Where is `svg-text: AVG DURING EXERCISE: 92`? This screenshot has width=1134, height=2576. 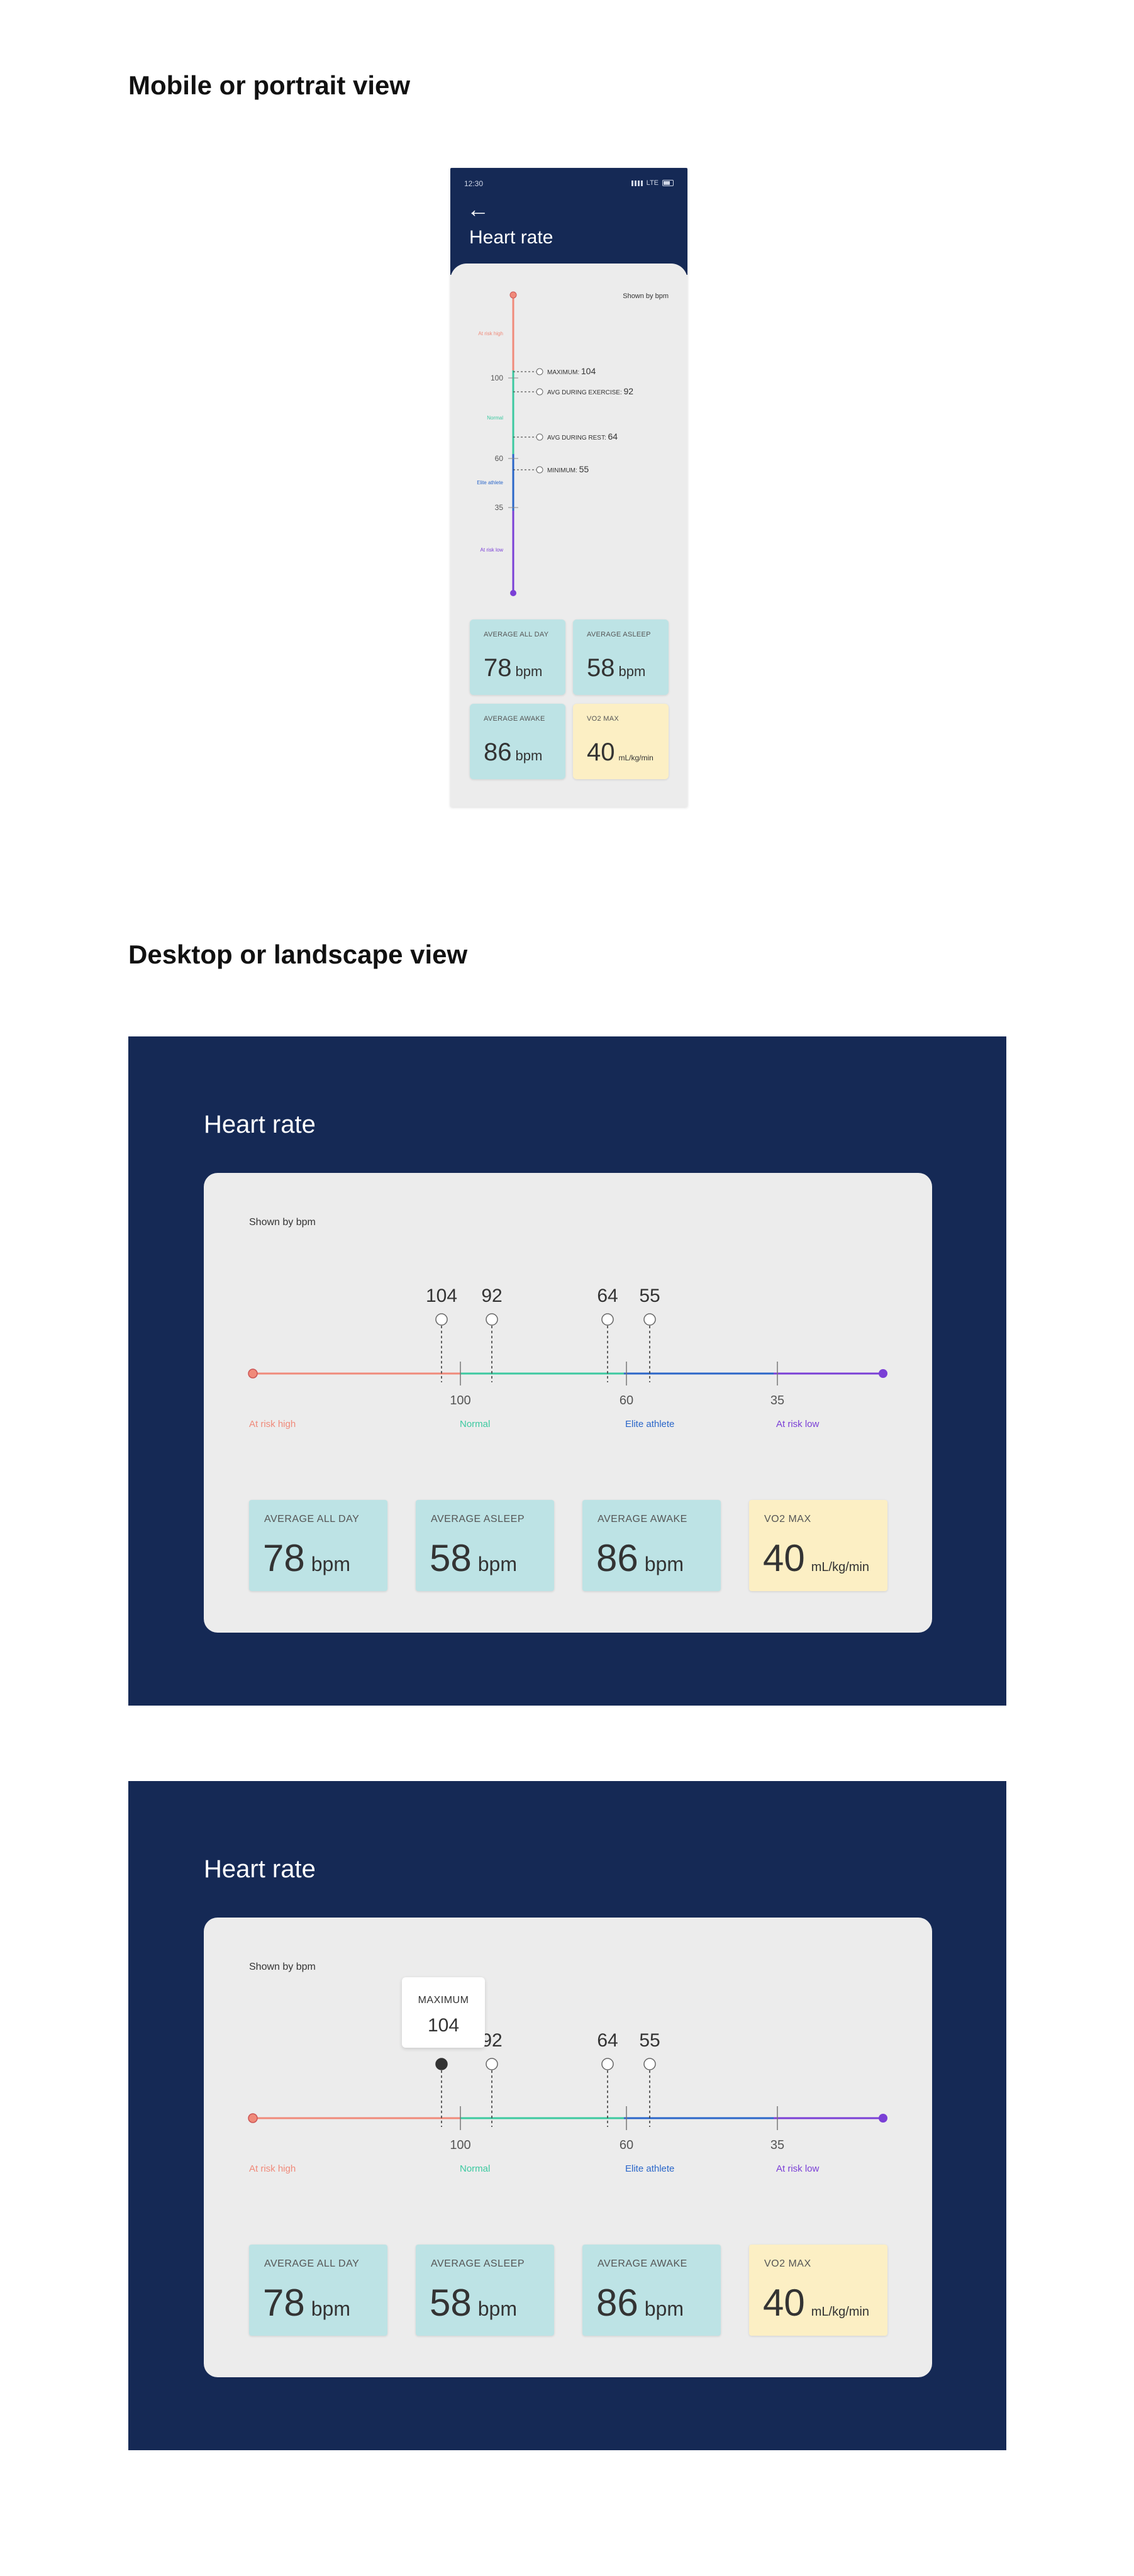
svg-text: AVG DURING EXERCISE: 92 is located at coordinates (590, 391).